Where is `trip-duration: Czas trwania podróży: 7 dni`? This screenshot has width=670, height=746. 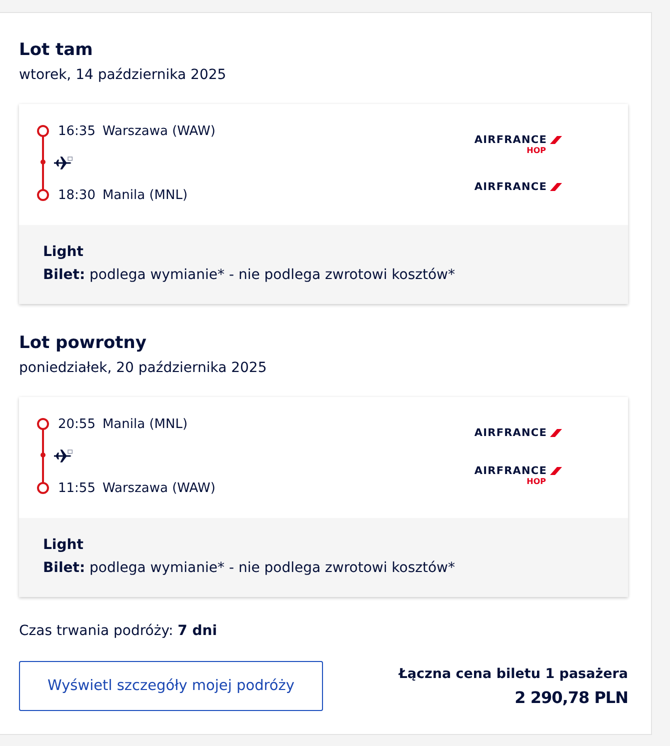 trip-duration: Czas trwania podróży: 7 dni is located at coordinates (118, 631).